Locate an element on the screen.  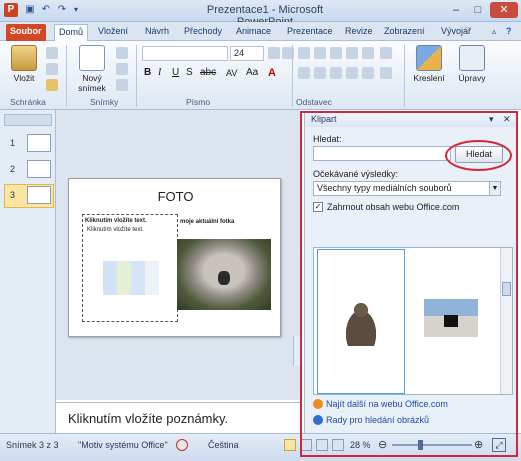
cut-icon is located at coordinates (52, 53).